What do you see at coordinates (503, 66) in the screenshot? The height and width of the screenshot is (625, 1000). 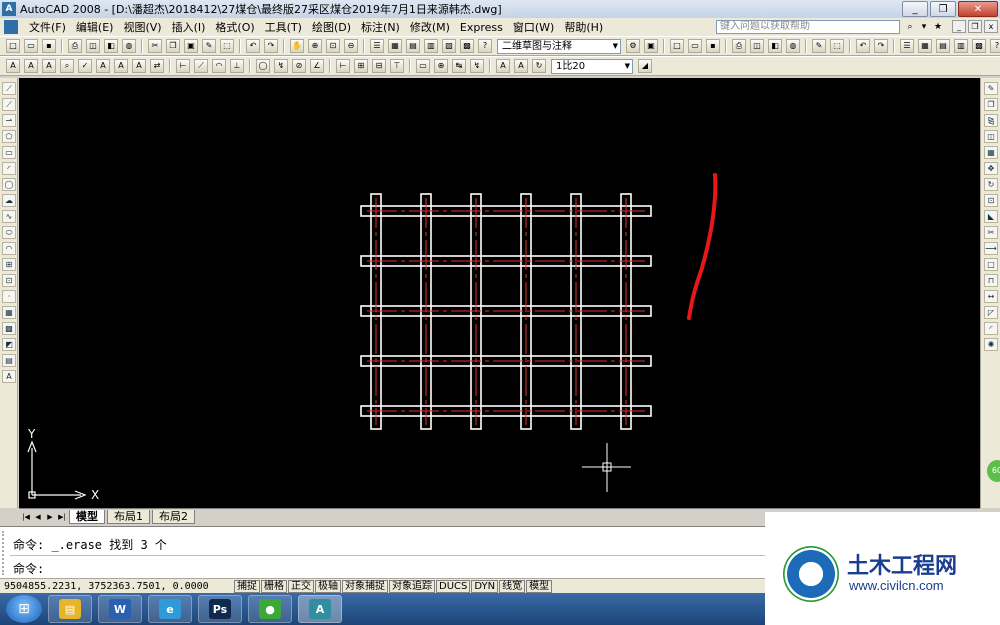 I see `dim-edit-icon: A` at bounding box center [503, 66].